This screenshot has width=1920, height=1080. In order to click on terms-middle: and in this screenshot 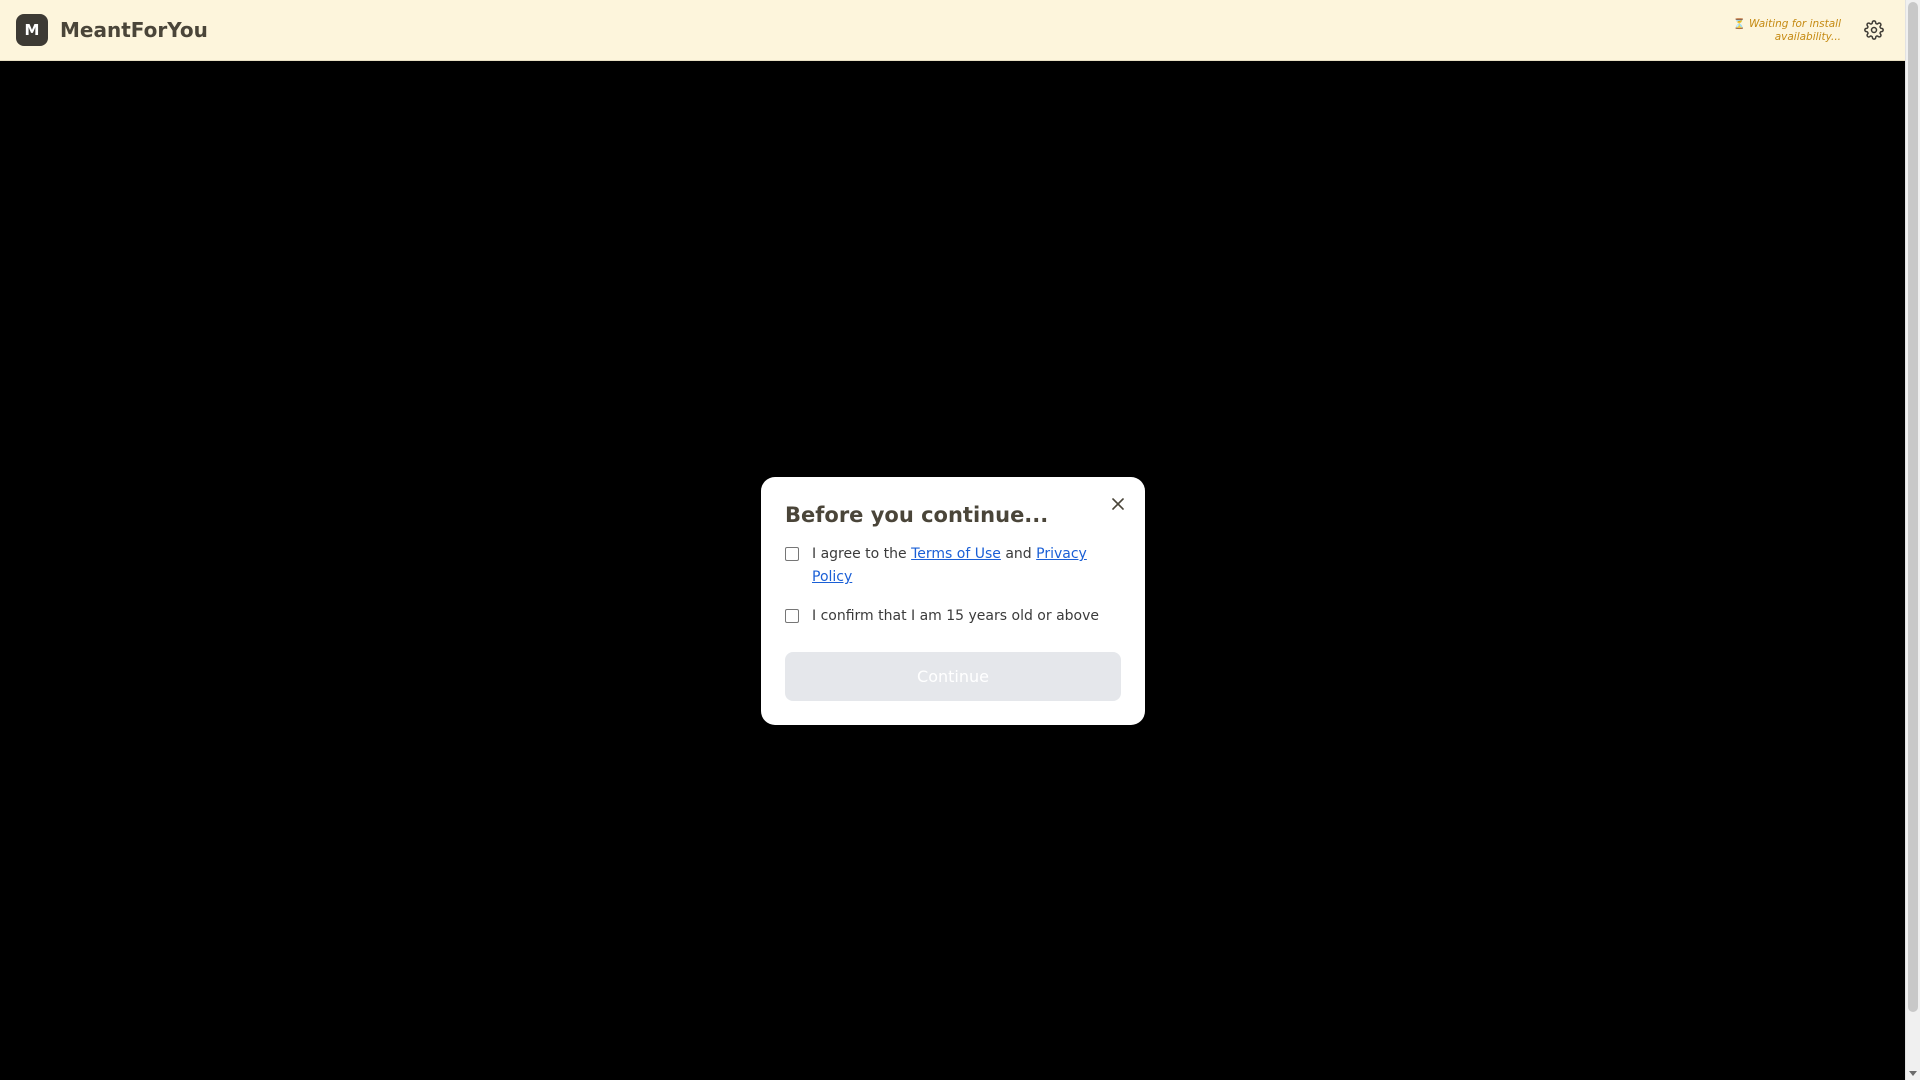, I will do `click(1018, 554)`.